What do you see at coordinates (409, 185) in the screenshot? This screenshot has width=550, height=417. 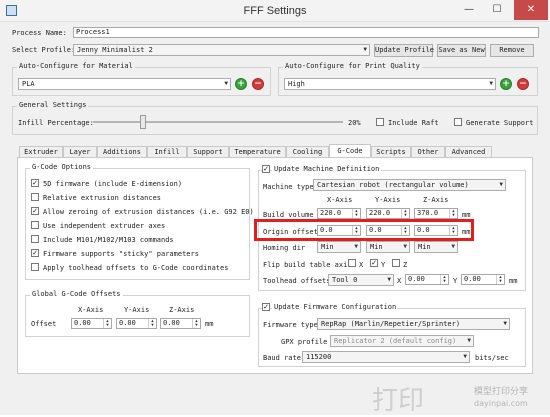 I see `machine-type-select: Cartesian robot (rectangular volume) ▼` at bounding box center [409, 185].